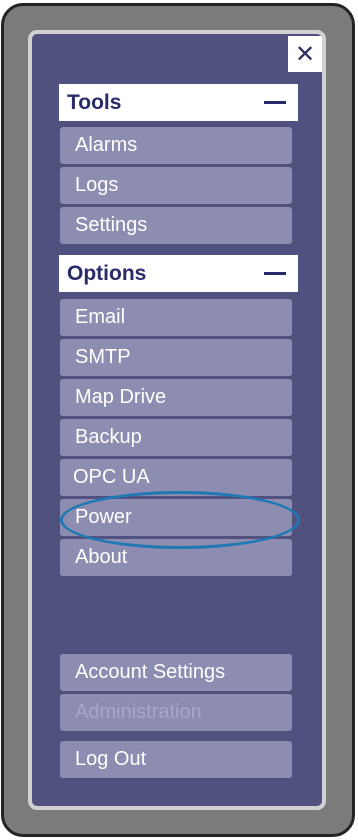 The height and width of the screenshot is (840, 358). What do you see at coordinates (176, 437) in the screenshot?
I see `menu-item-backup: Backup` at bounding box center [176, 437].